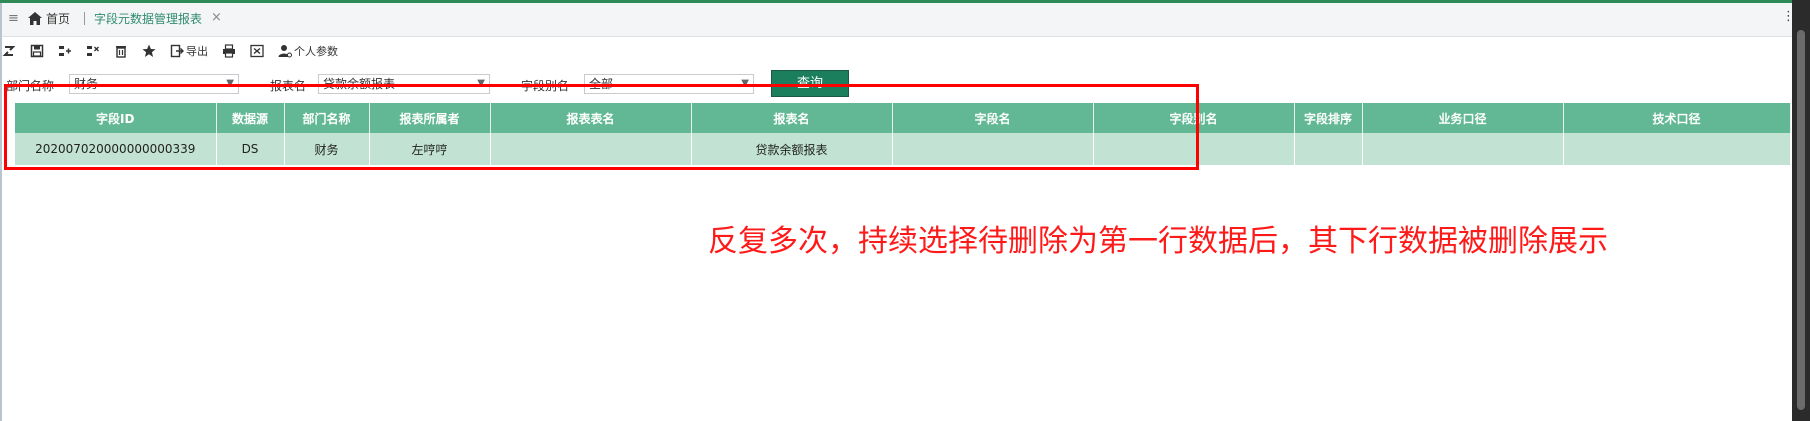 This screenshot has height=421, width=1810. What do you see at coordinates (84, 18) in the screenshot?
I see `tab-separator` at bounding box center [84, 18].